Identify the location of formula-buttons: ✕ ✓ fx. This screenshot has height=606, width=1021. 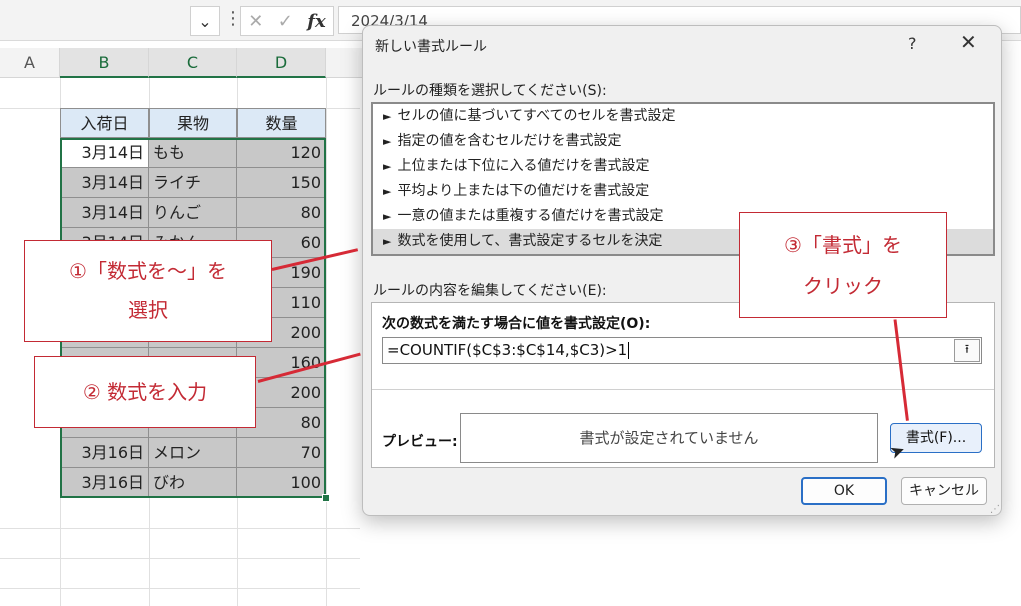
(287, 21).